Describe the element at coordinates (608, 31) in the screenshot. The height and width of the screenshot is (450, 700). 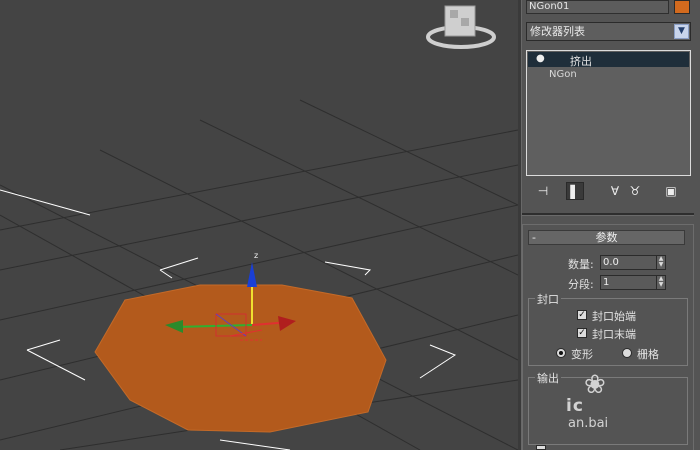
I see `modifier-list-dropdown: 修改器列表 ▼` at that location.